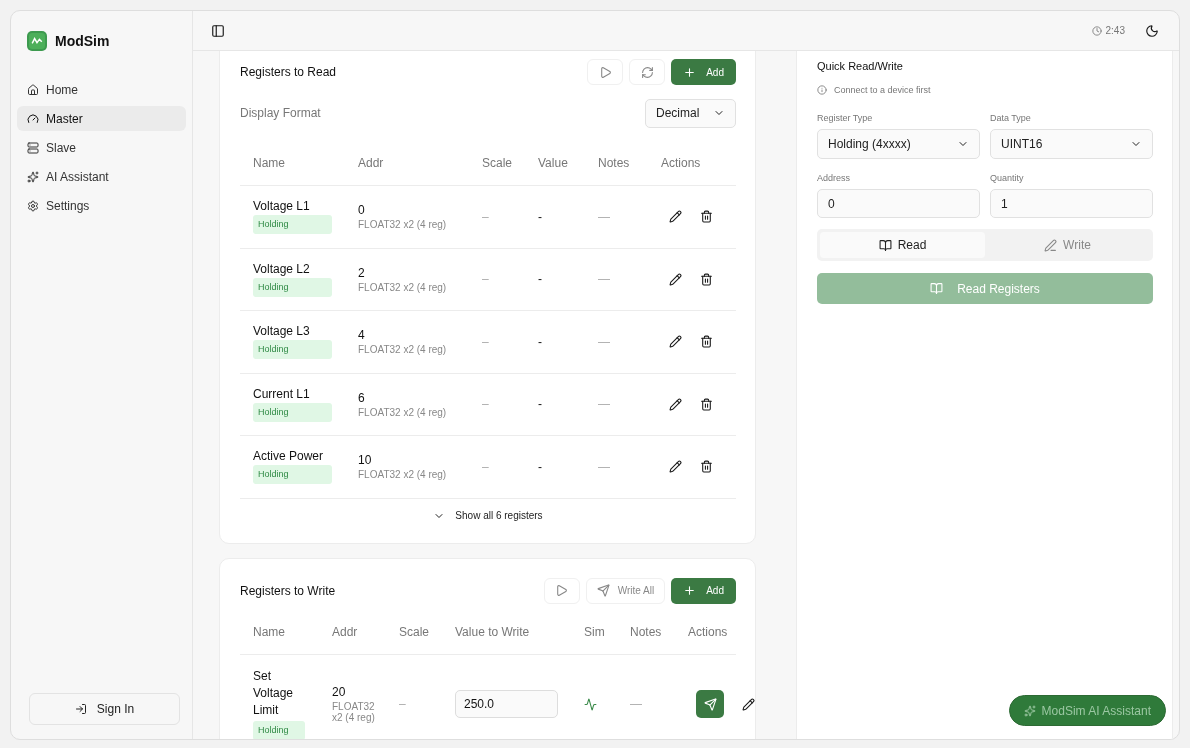 The image size is (1190, 748). I want to click on gauge-icon, so click(33, 118).